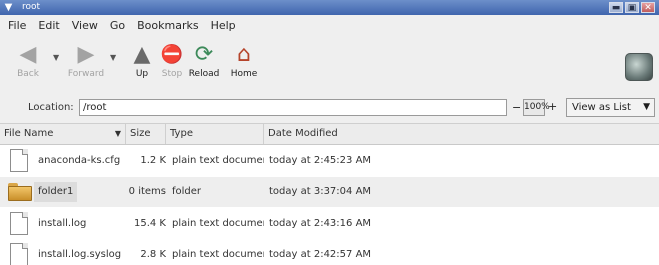 The width and height of the screenshot is (659, 265). I want to click on back-history-dropdown-icon: ▼, so click(56, 57).